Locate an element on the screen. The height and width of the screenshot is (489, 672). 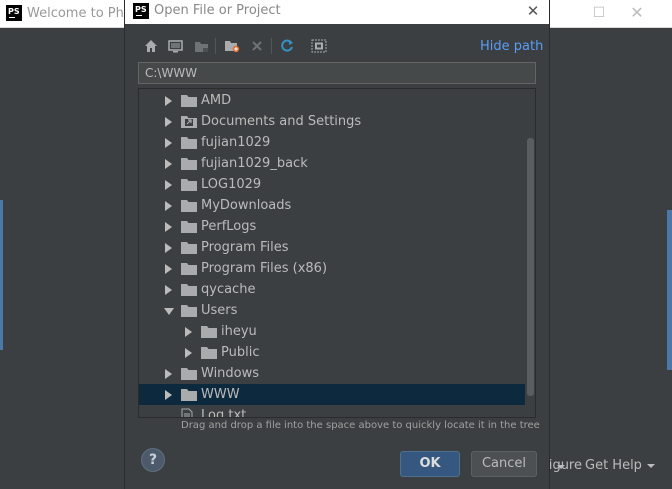
get-help-menu: Get Help is located at coordinates (620, 465).